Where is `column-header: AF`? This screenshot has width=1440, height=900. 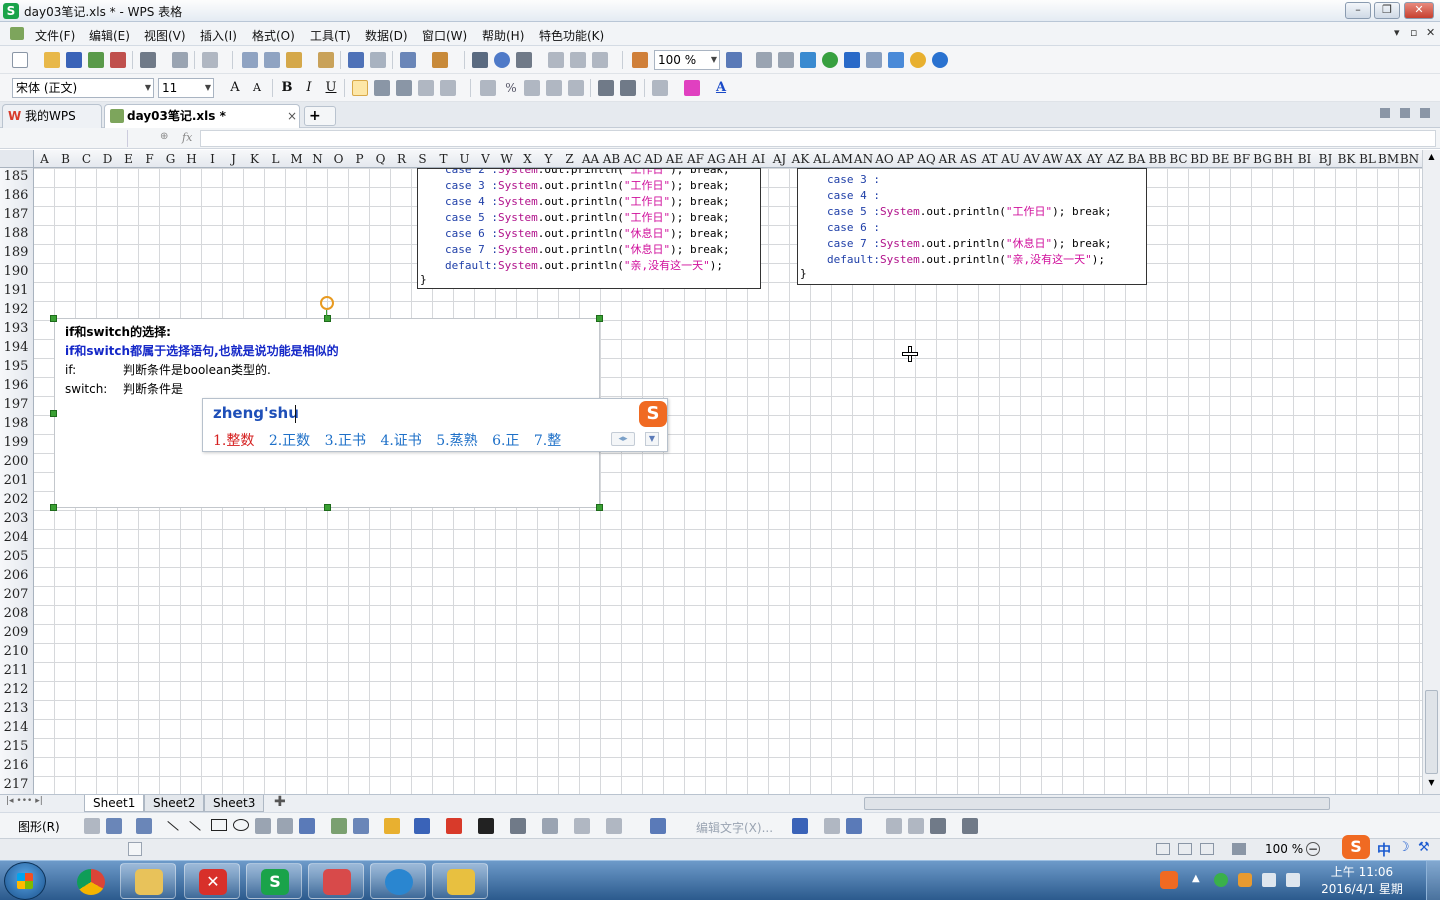 column-header: AF is located at coordinates (695, 159).